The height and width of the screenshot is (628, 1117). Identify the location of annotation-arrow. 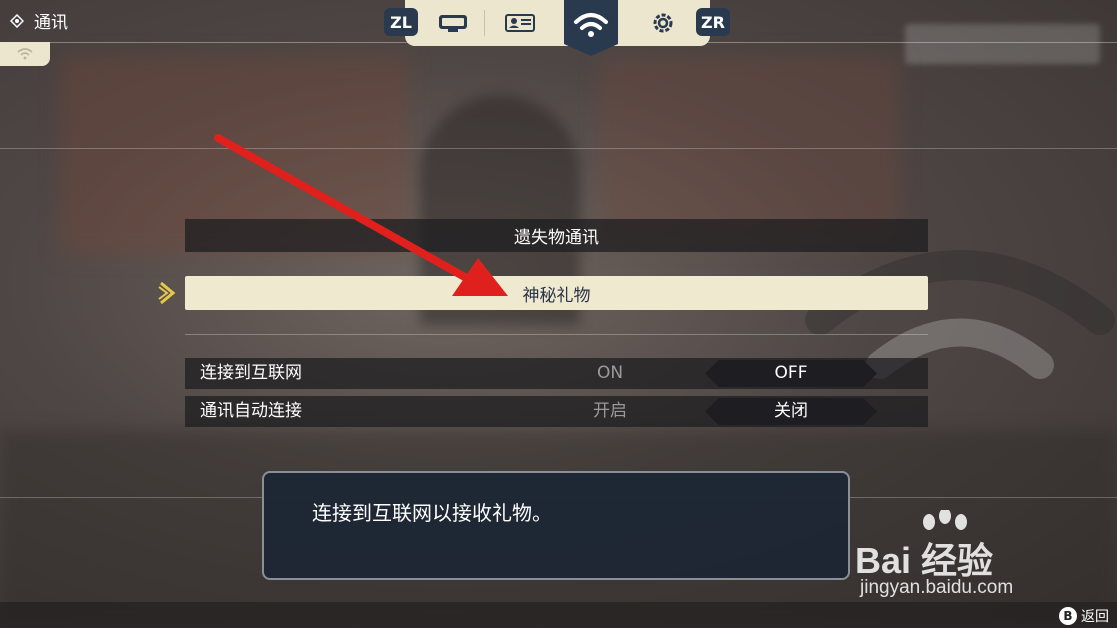
(361, 215).